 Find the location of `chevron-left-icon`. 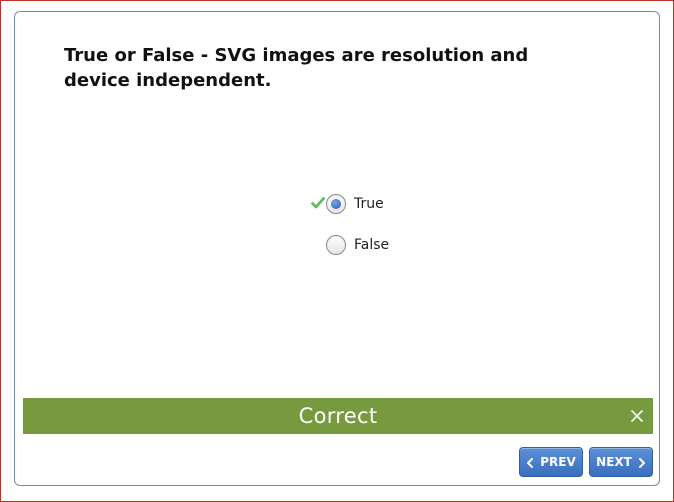

chevron-left-icon is located at coordinates (530, 462).